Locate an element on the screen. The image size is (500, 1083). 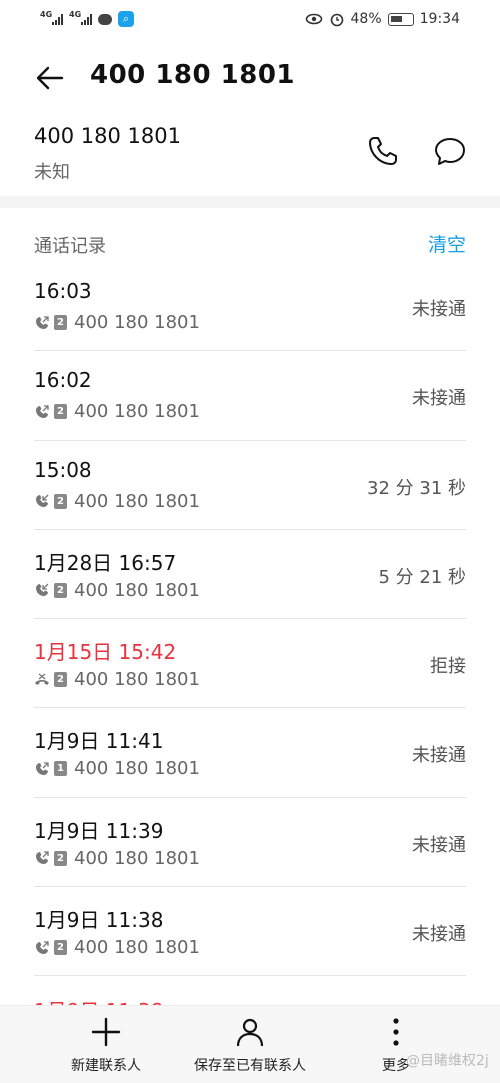
call-log-row: 16:02 2 400 180 1801 未接通 is located at coordinates (250, 396).